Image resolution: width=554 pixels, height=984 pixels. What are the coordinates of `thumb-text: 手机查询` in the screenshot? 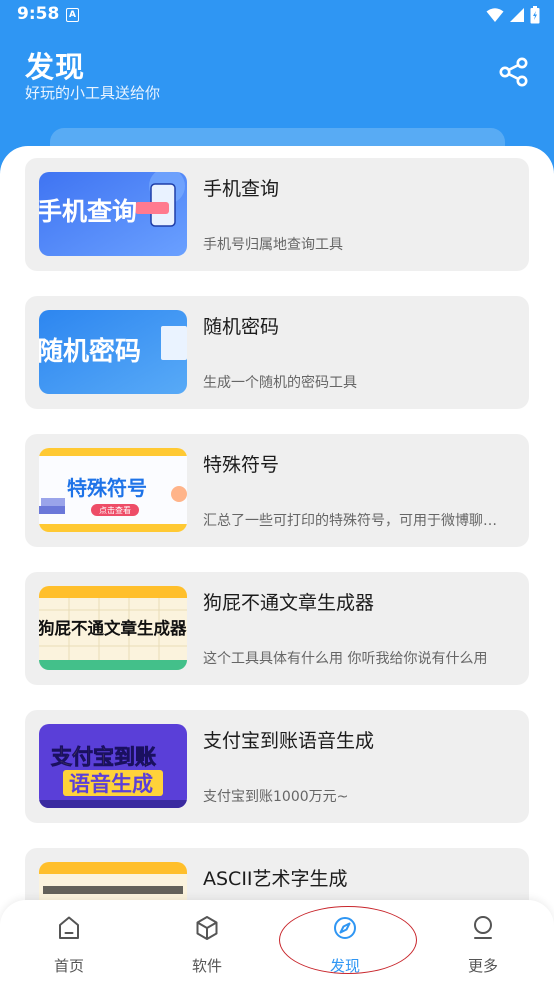 It's located at (88, 211).